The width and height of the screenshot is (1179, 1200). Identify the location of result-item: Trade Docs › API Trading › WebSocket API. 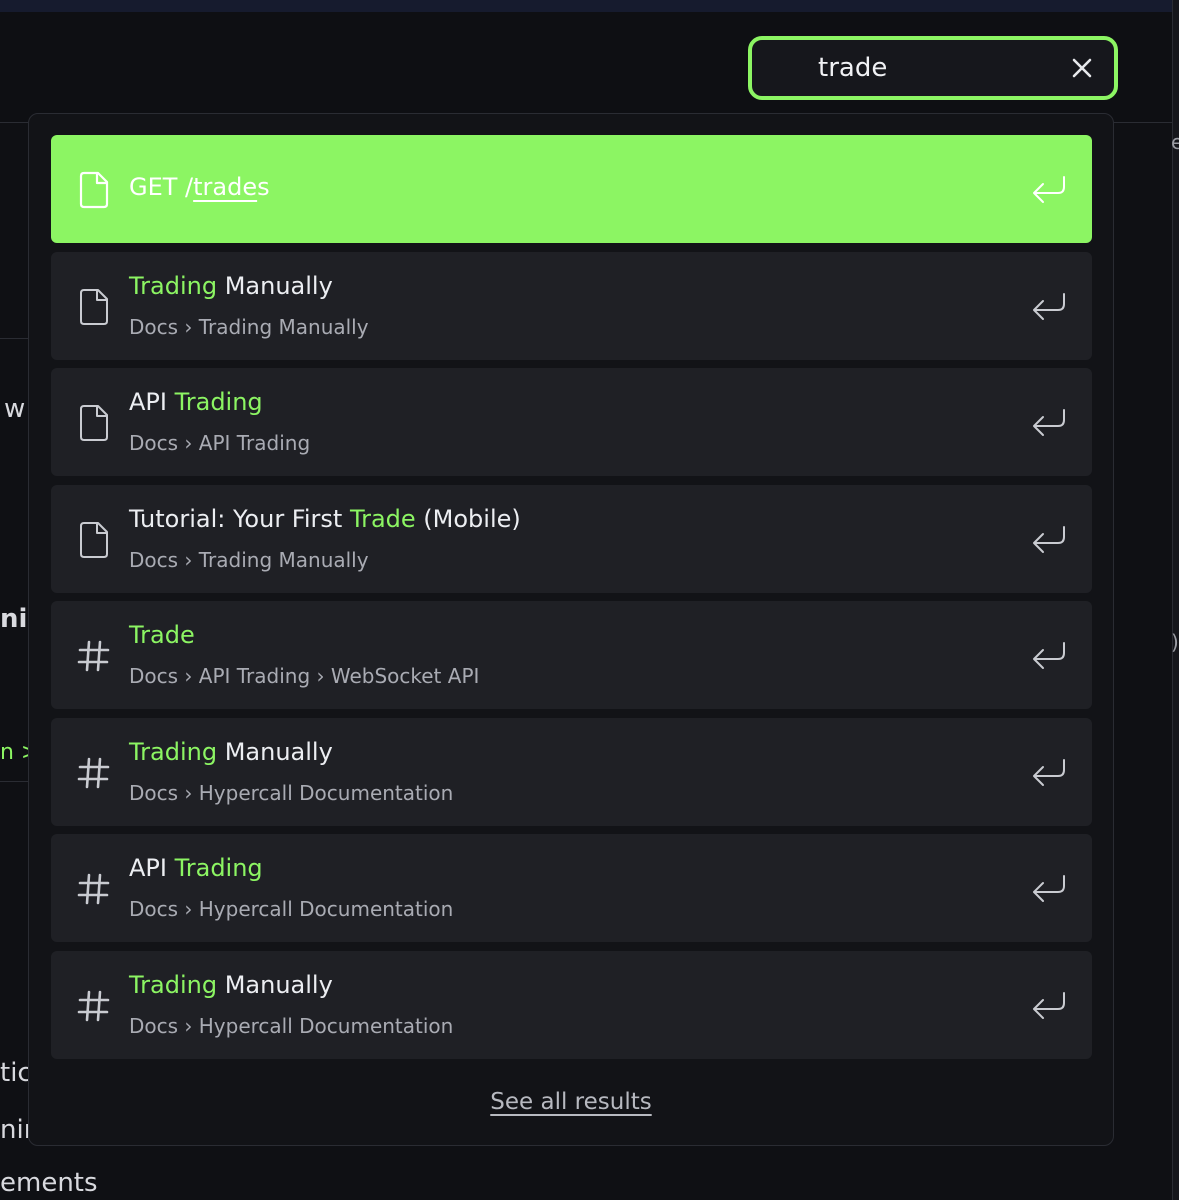
(571, 655).